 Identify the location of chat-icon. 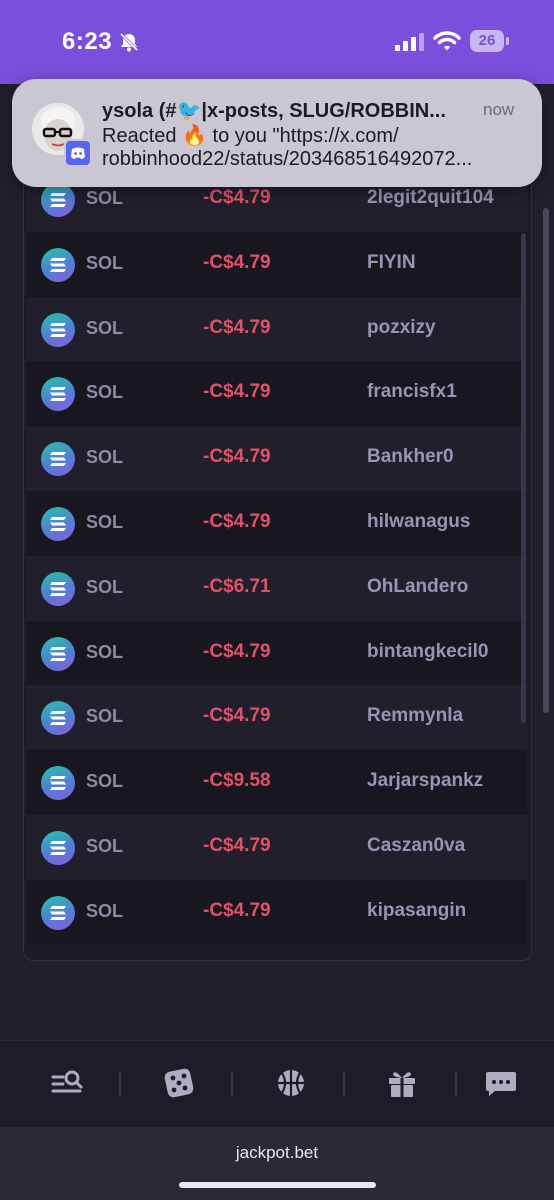
(501, 1083).